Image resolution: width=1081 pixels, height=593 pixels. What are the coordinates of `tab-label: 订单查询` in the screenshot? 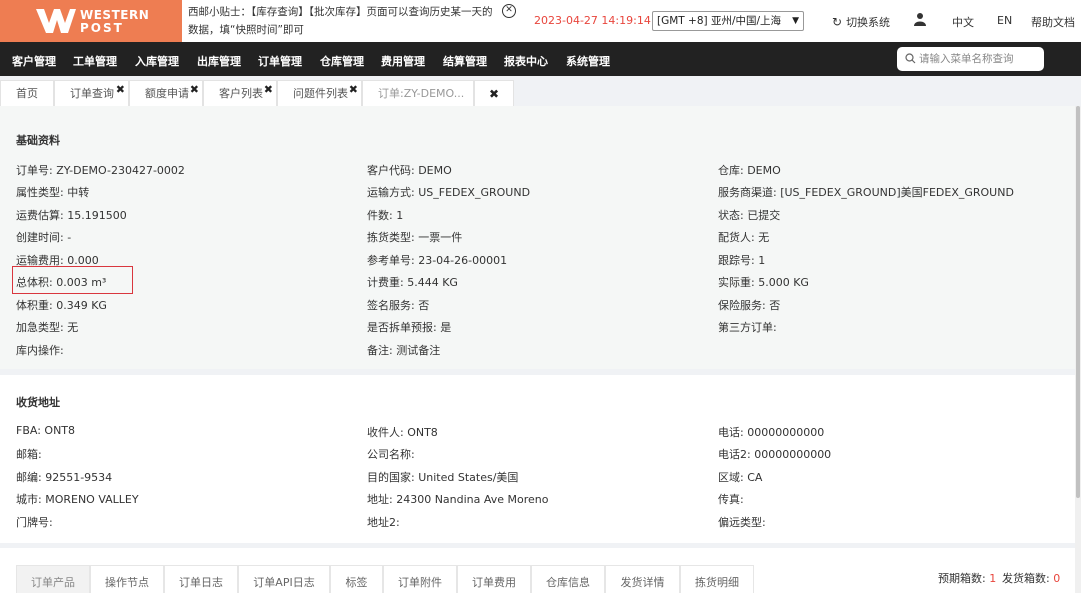 It's located at (92, 93).